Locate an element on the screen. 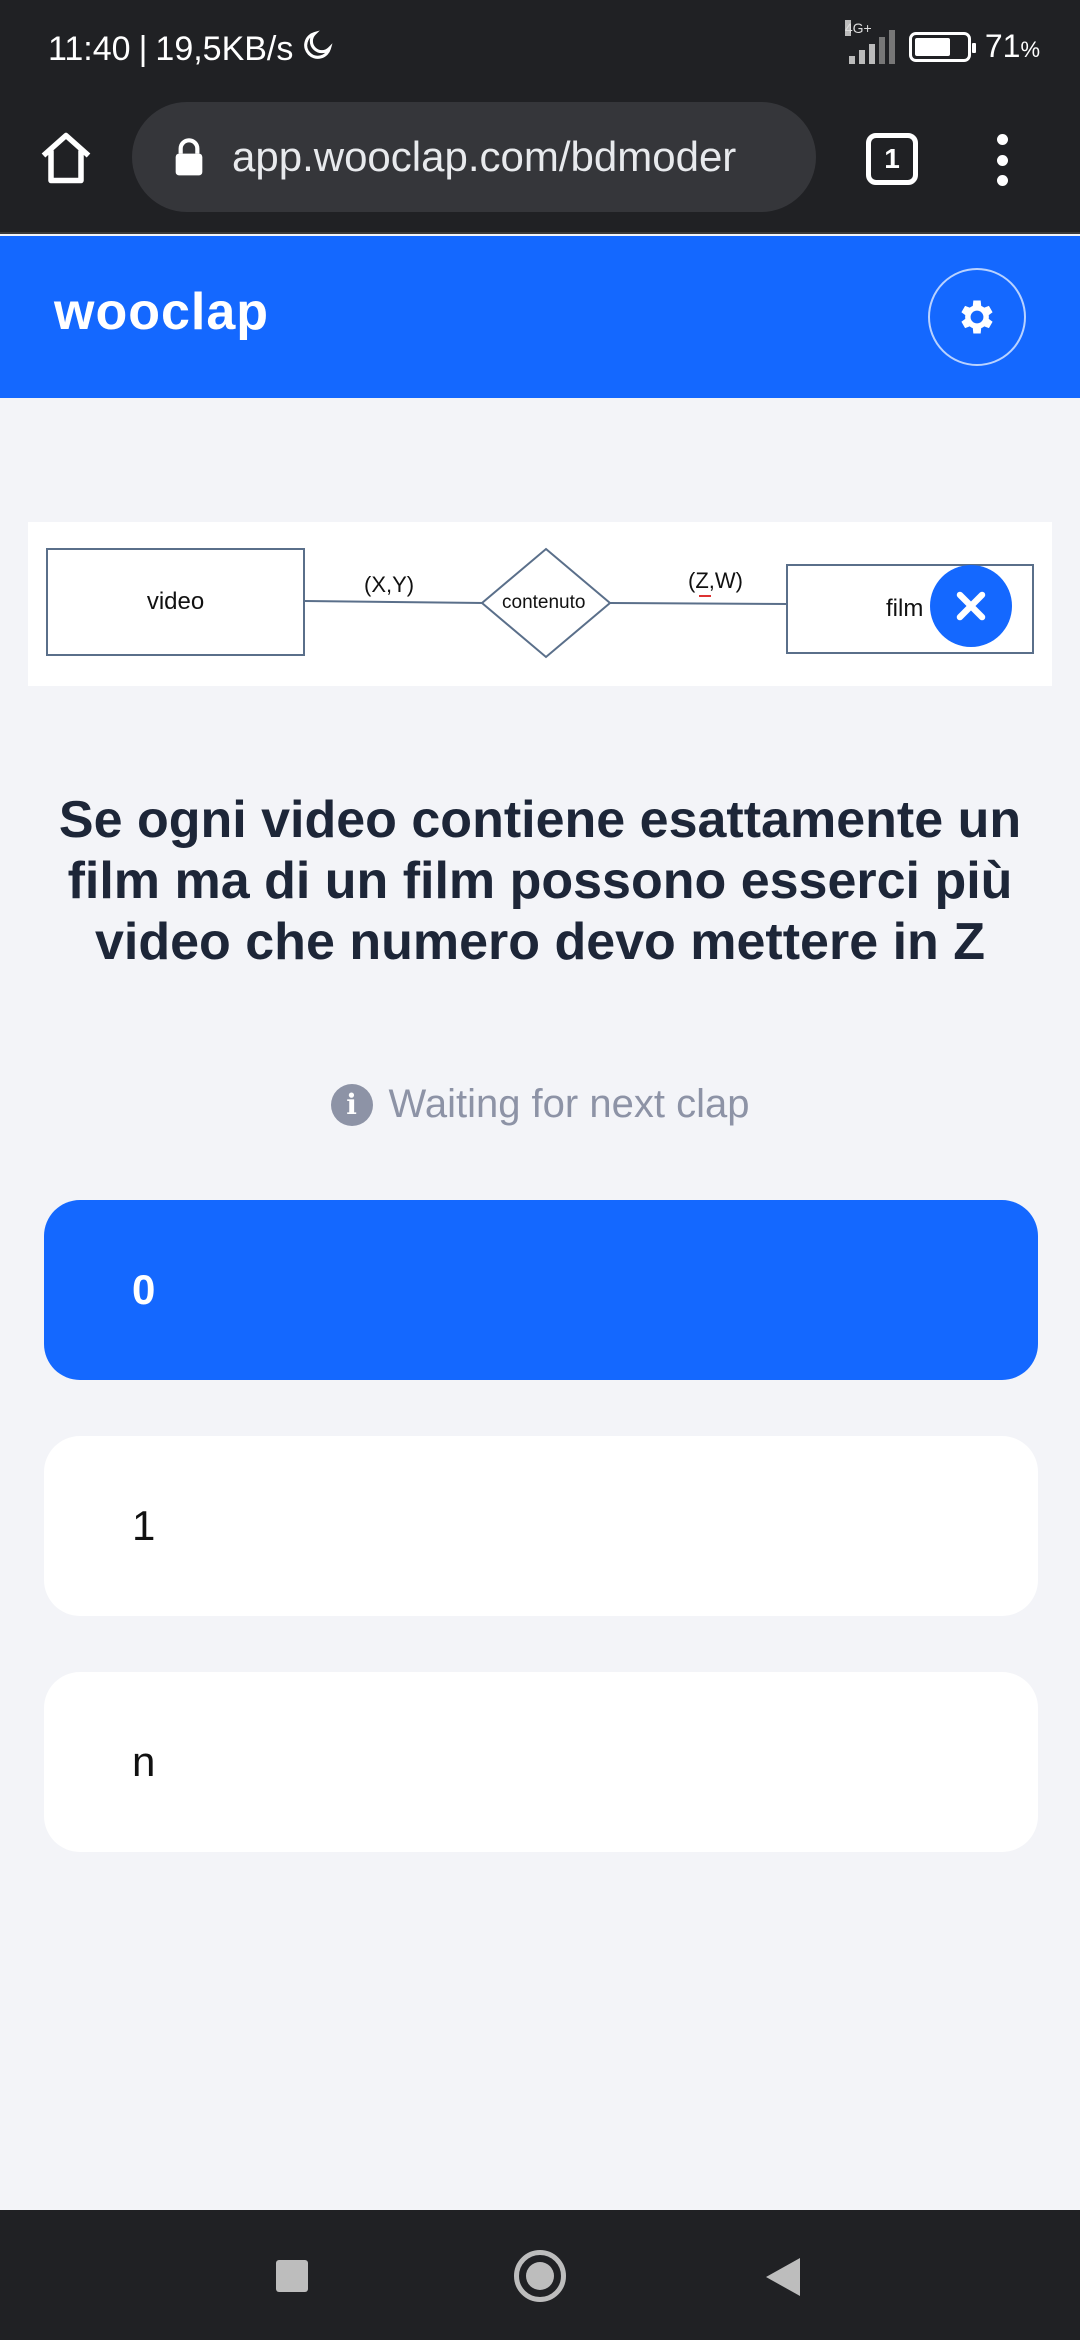  address-bar: app.wooclap.com/bdmoder is located at coordinates (474, 157).